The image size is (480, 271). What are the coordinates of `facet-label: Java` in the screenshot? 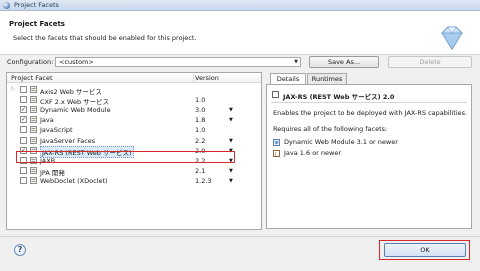 It's located at (47, 120).